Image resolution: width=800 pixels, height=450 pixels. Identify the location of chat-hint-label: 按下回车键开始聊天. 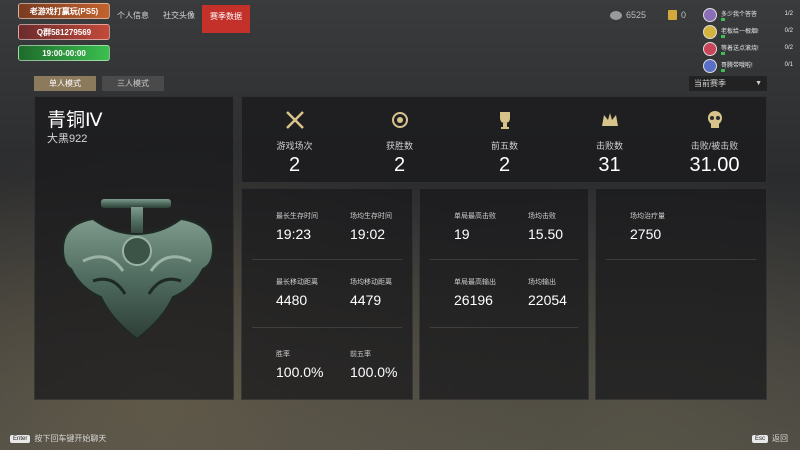
(70, 438).